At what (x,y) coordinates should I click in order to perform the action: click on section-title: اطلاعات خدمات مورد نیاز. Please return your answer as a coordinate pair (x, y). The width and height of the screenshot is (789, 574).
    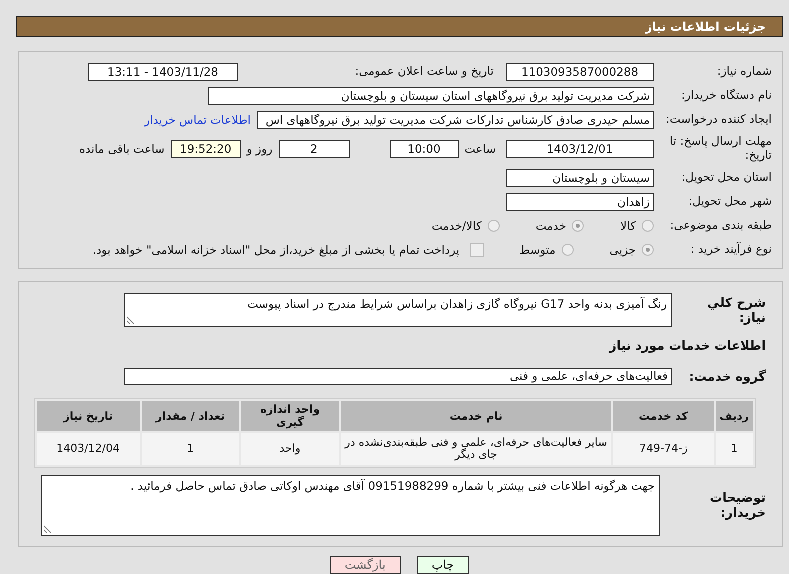
    Looking at the image, I should click on (687, 345).